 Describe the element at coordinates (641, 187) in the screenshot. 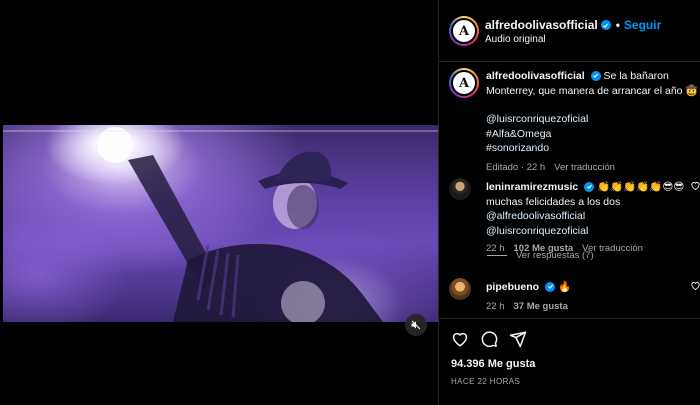

I see `comment-emojis: 👏👏👏👏👏😎😎` at that location.